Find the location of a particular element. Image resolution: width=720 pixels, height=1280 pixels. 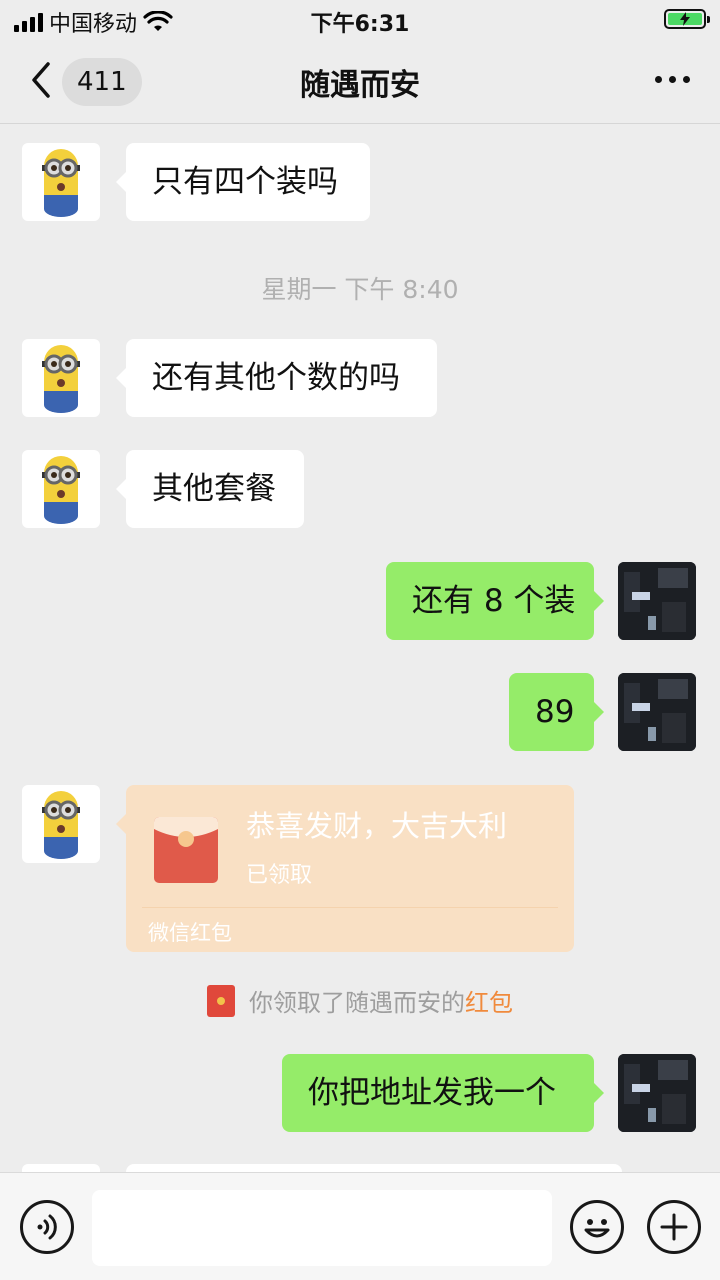

battery-icon is located at coordinates (687, 19).